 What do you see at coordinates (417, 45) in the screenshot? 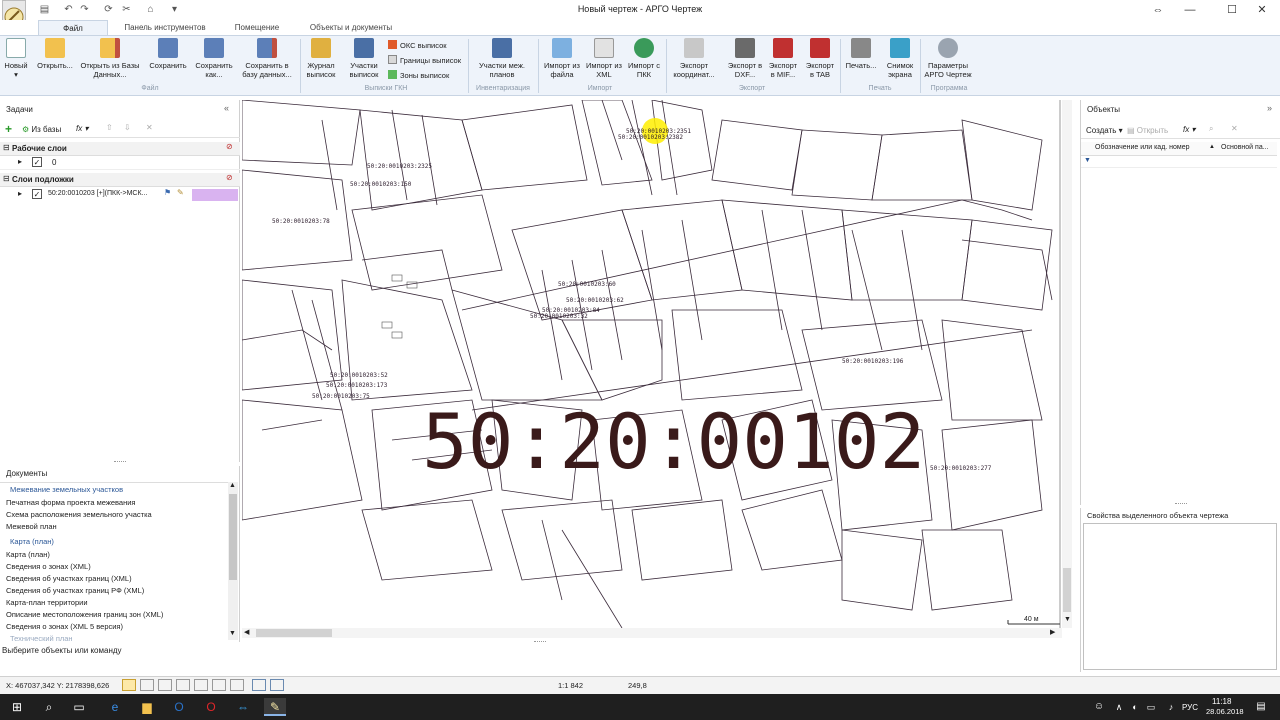
I see `oks-button: ОКС выписок` at bounding box center [417, 45].